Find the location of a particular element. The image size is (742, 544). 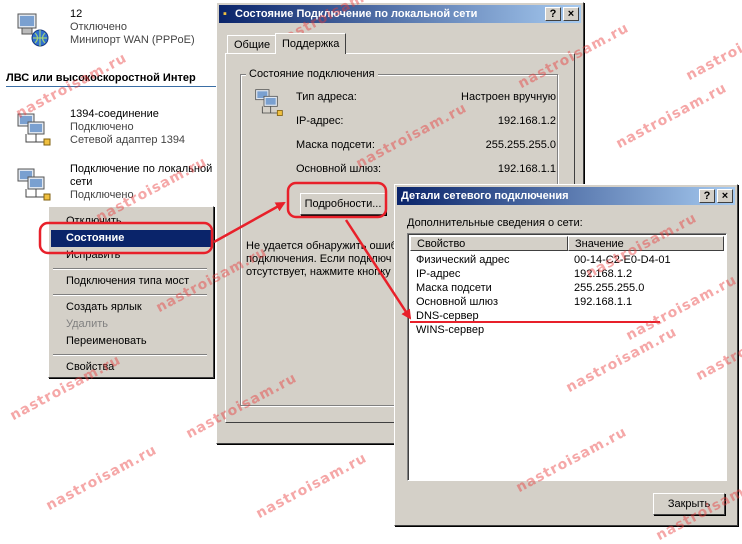

info-text-line: Не удается обнаружить ошиб is located at coordinates (321, 246).